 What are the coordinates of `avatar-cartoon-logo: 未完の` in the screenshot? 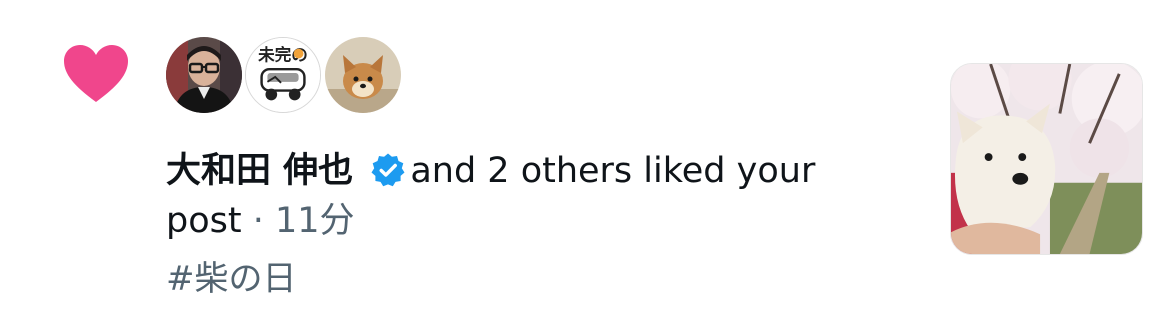 It's located at (283, 75).